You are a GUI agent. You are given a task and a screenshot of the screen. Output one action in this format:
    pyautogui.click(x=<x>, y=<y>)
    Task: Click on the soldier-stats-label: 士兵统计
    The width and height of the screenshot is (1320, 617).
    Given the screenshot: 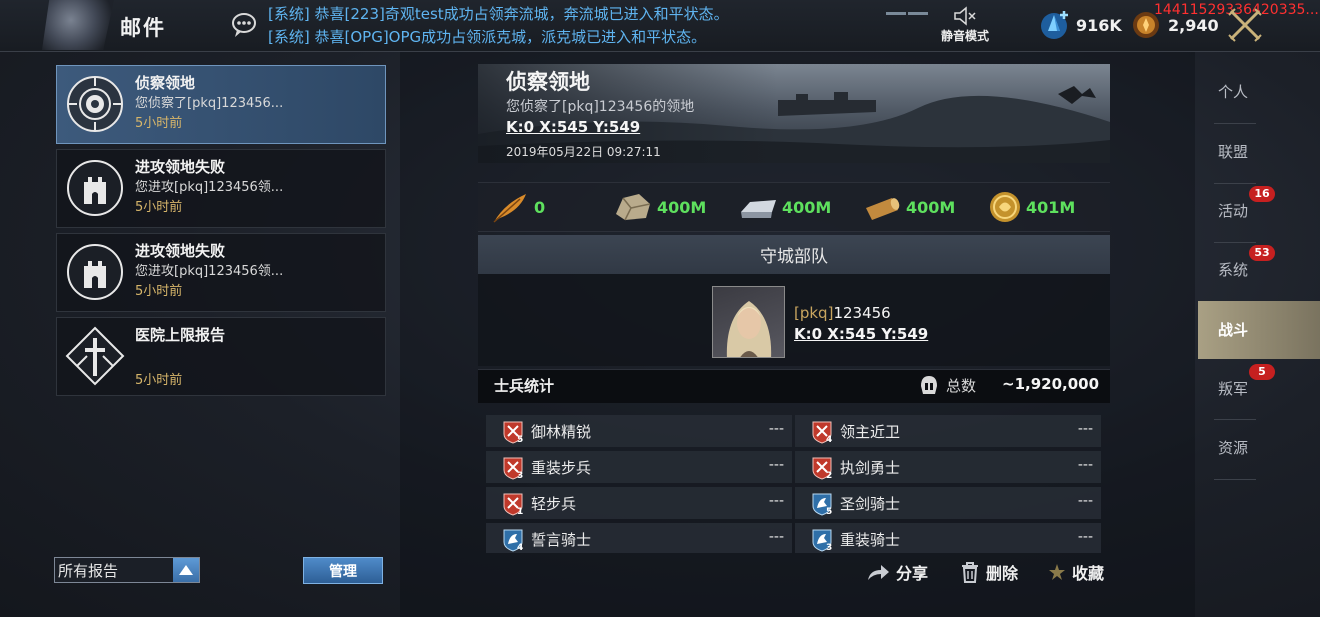 What is the action you would take?
    pyautogui.click(x=524, y=386)
    